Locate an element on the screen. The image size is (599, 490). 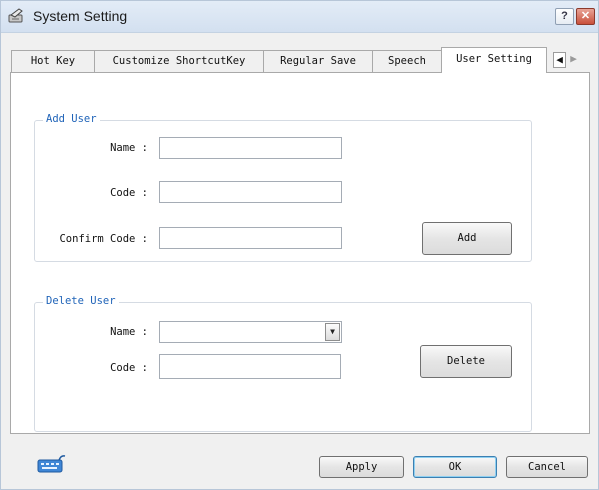
add-button: Add is located at coordinates (467, 238).